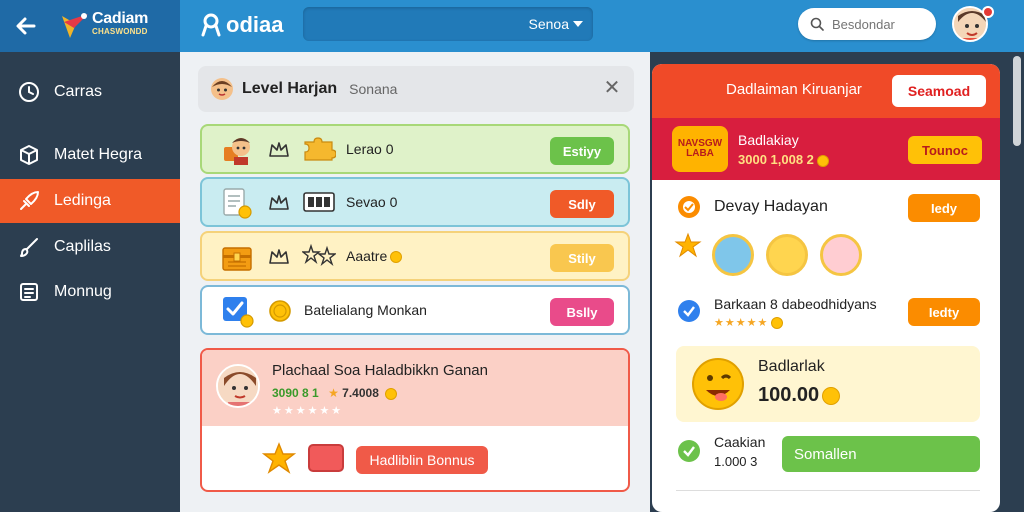 This screenshot has height=512, width=1024. I want to click on promo-value-text: 3000 1,008 2, so click(776, 159).